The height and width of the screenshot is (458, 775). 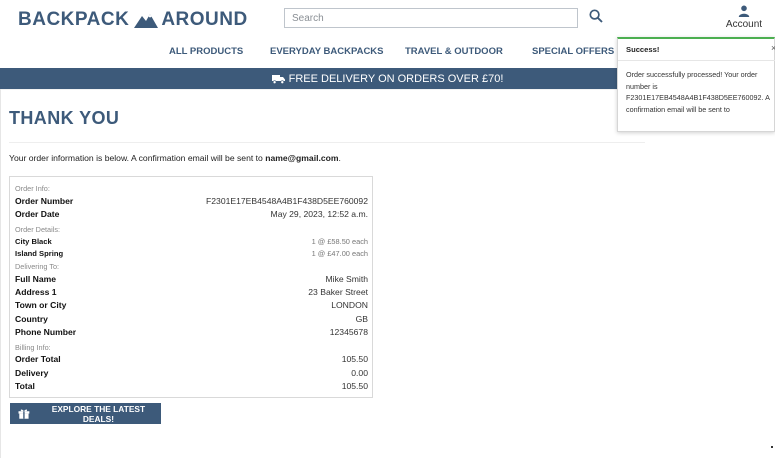 I want to click on account-link: Account, so click(x=744, y=17).